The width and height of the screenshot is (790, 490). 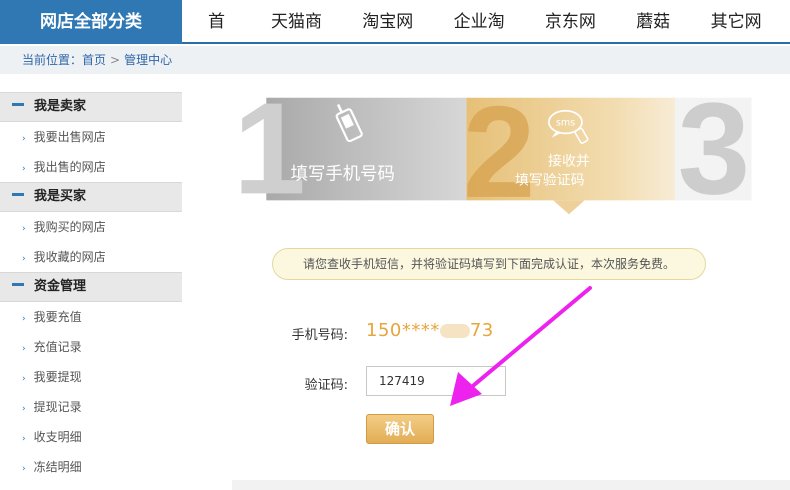 I want to click on verification-code-label: 验证码:, so click(x=326, y=385).